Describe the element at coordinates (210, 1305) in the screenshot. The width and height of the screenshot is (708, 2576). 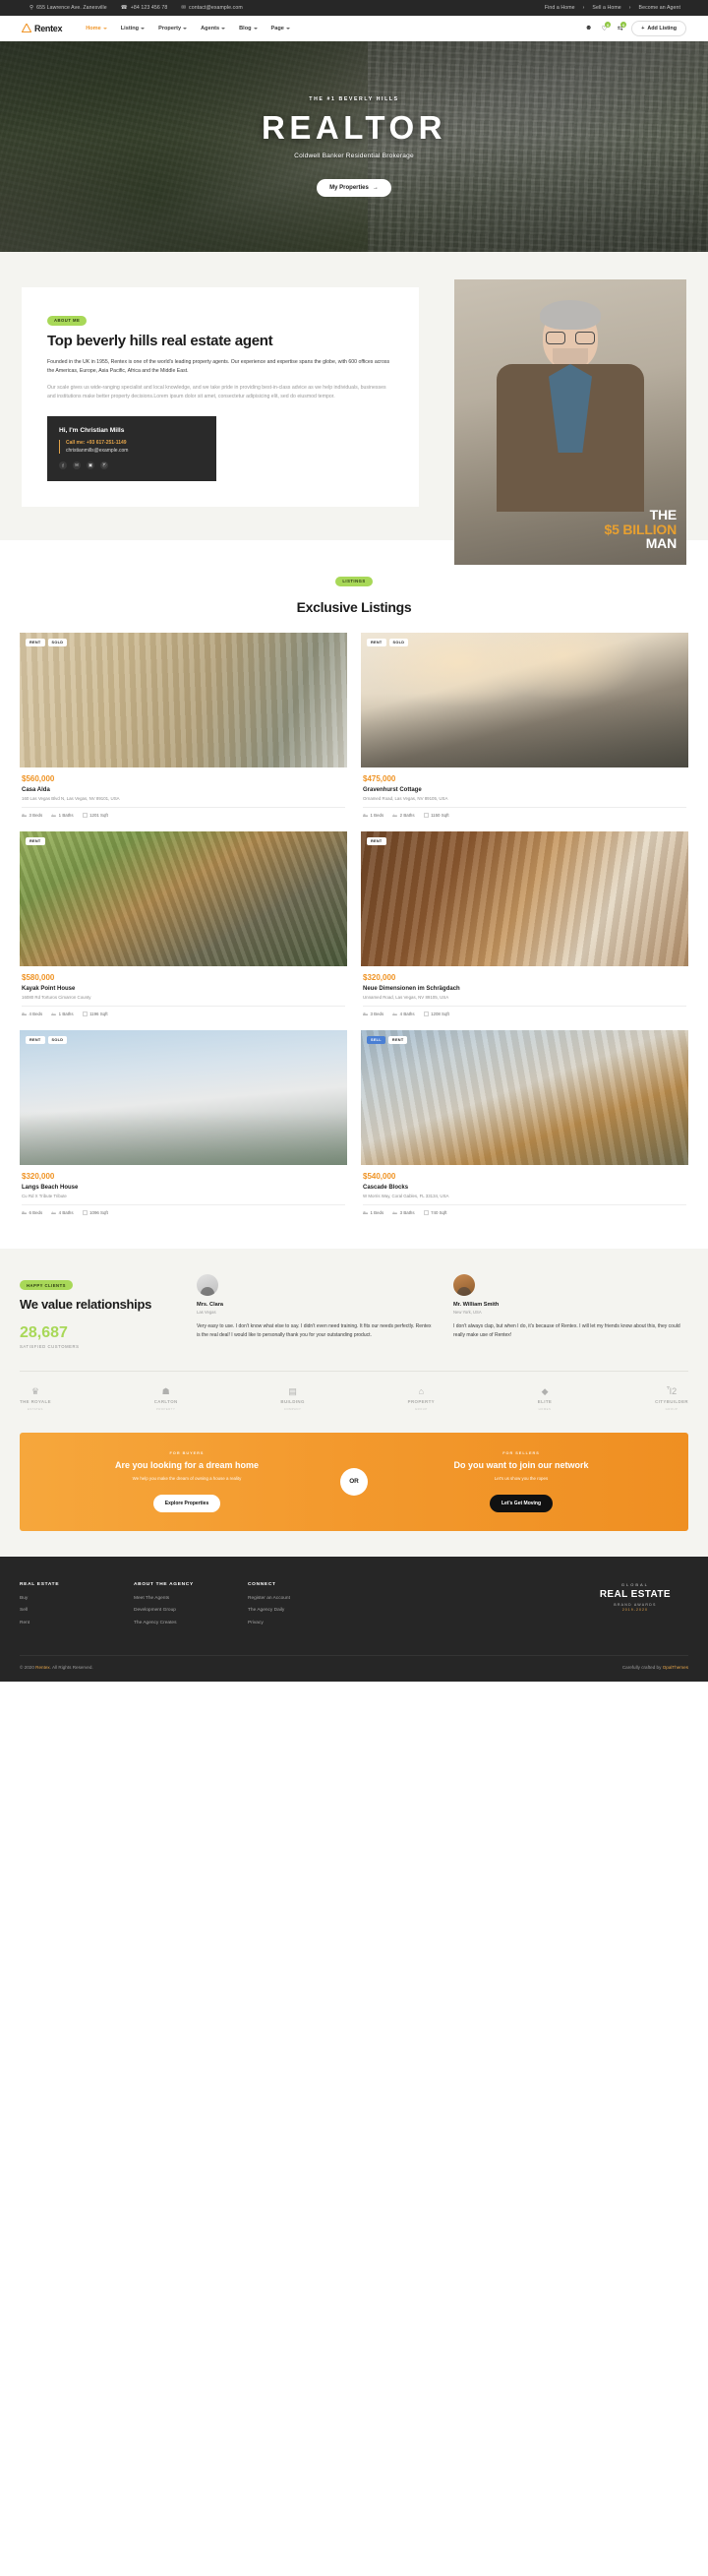
I see `testimonial-author: Mrs. Clara` at that location.